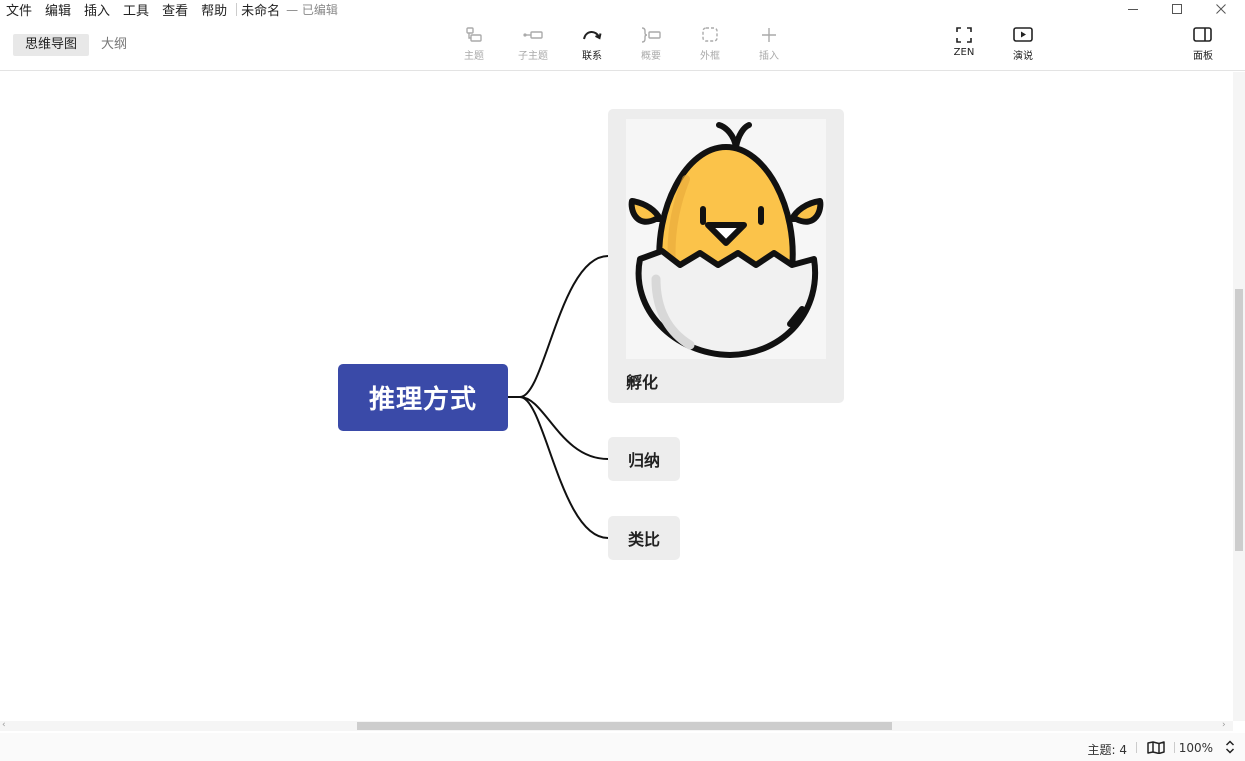  Describe the element at coordinates (237, 9) in the screenshot. I see `menu-divider` at that location.